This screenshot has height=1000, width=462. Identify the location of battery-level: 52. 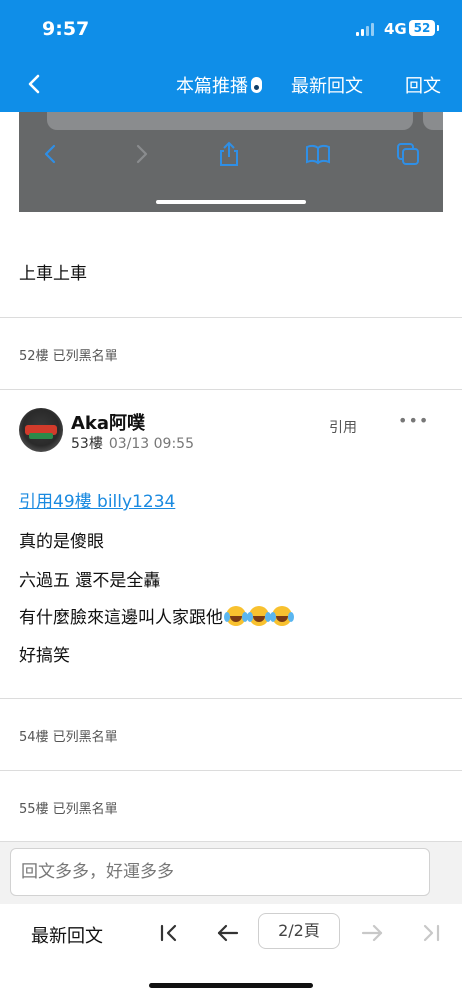
(422, 28).